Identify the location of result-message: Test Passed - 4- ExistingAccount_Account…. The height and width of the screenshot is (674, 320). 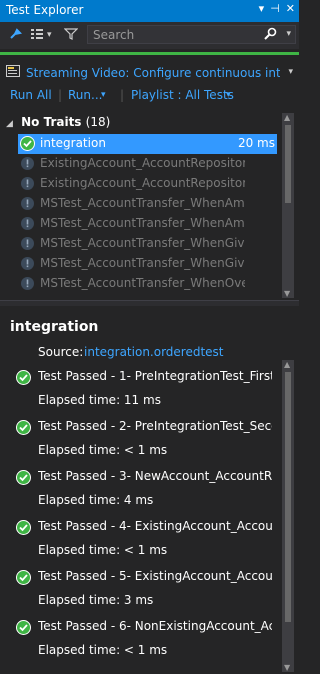
(155, 526).